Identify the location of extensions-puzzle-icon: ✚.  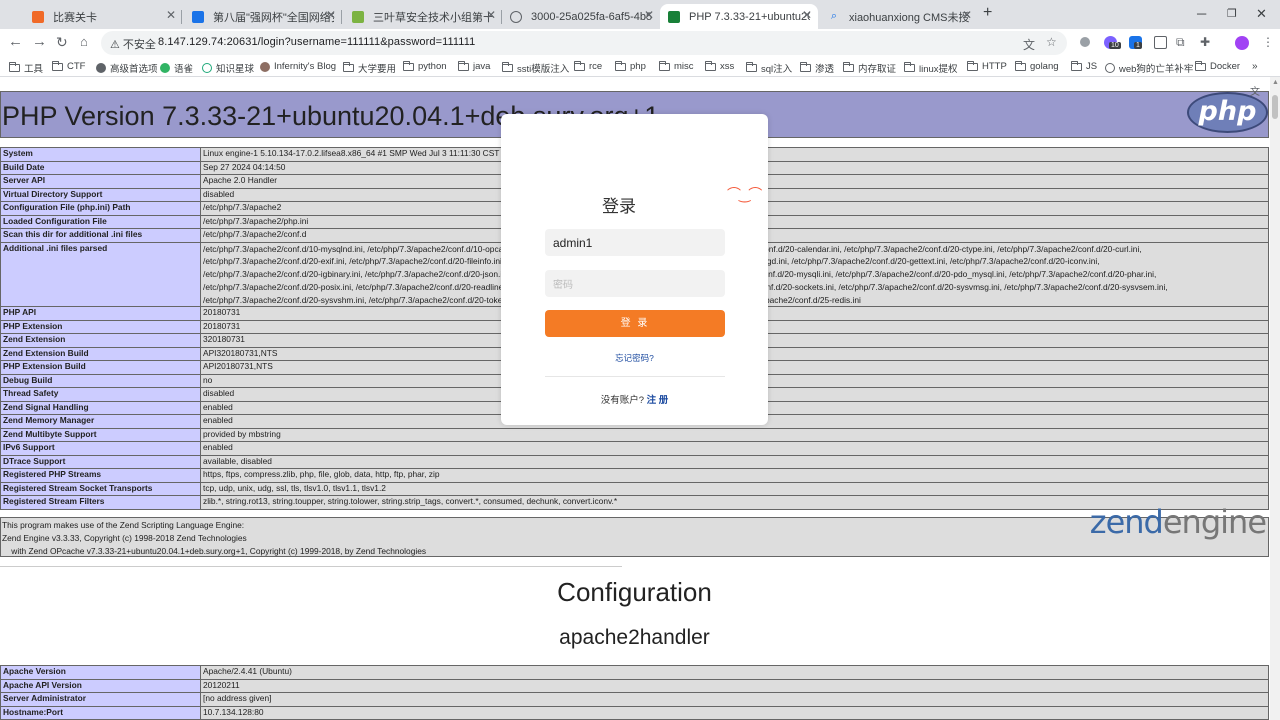
(1205, 42).